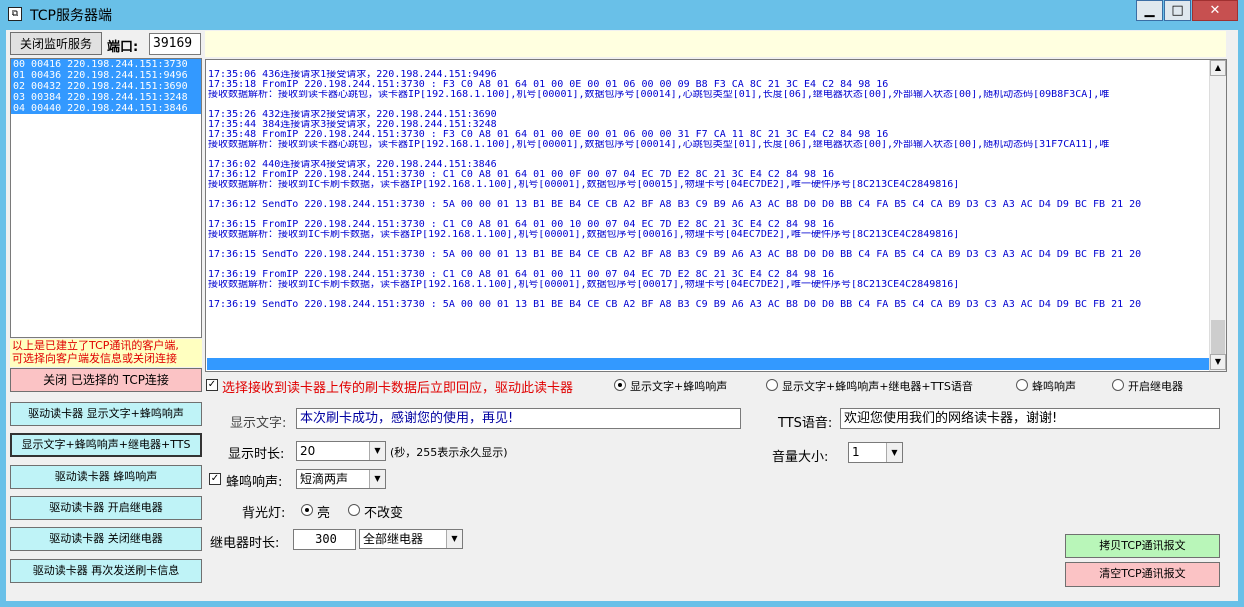 The width and height of the screenshot is (1244, 607). I want to click on drive-show-text-beep-button: 驱动读卡器 显示文字+蜂鸣响声, so click(106, 414).